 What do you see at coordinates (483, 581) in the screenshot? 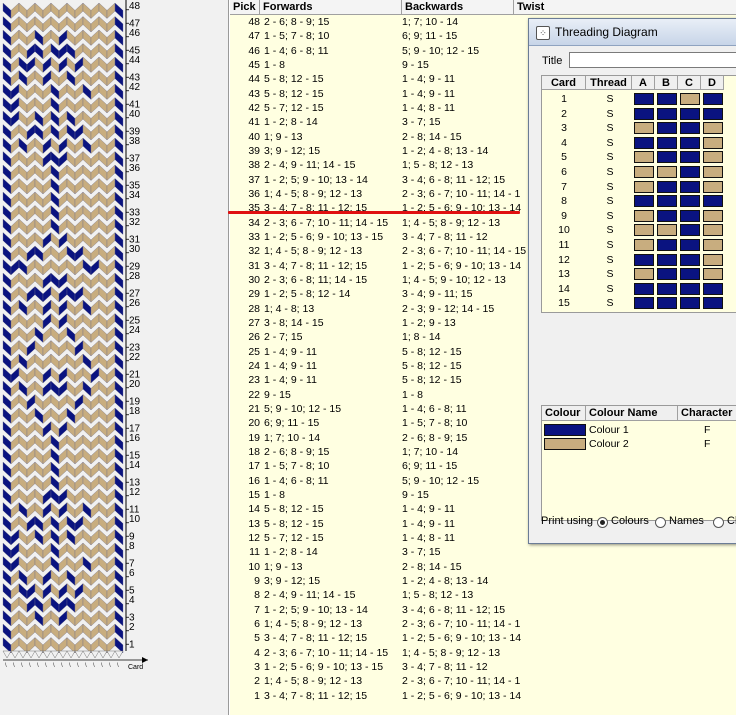
I see `pick-row: 9 3; 9 - 12; 15 1 - 2; 4 - 8; 13 - 14` at bounding box center [483, 581].